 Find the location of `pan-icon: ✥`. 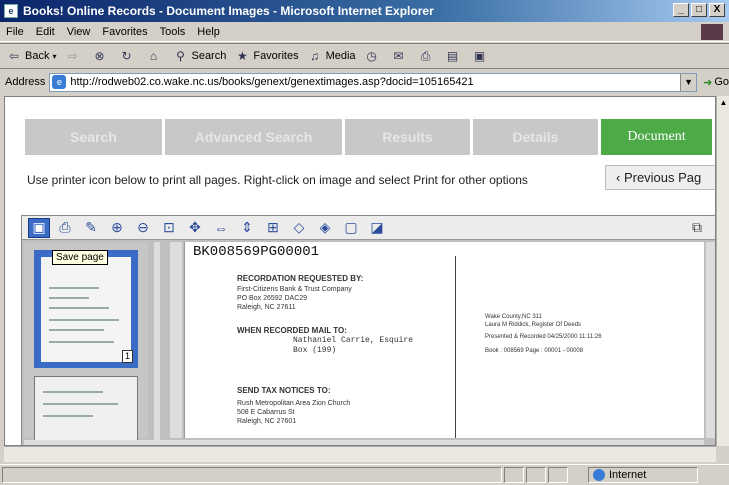

pan-icon: ✥ is located at coordinates (195, 228).